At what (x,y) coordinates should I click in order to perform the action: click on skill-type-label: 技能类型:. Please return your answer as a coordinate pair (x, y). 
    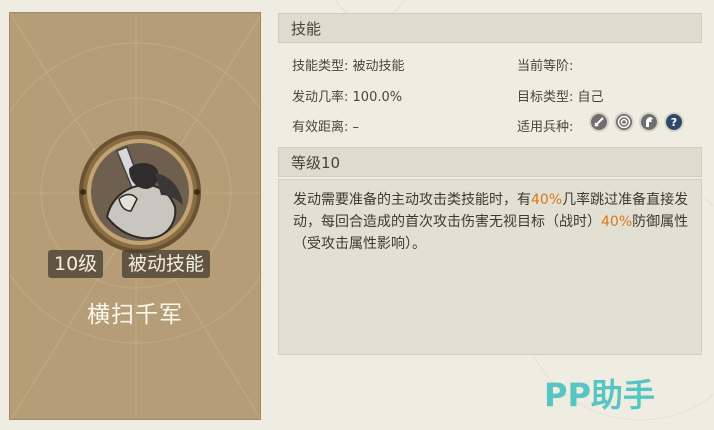
    Looking at the image, I should click on (320, 66).